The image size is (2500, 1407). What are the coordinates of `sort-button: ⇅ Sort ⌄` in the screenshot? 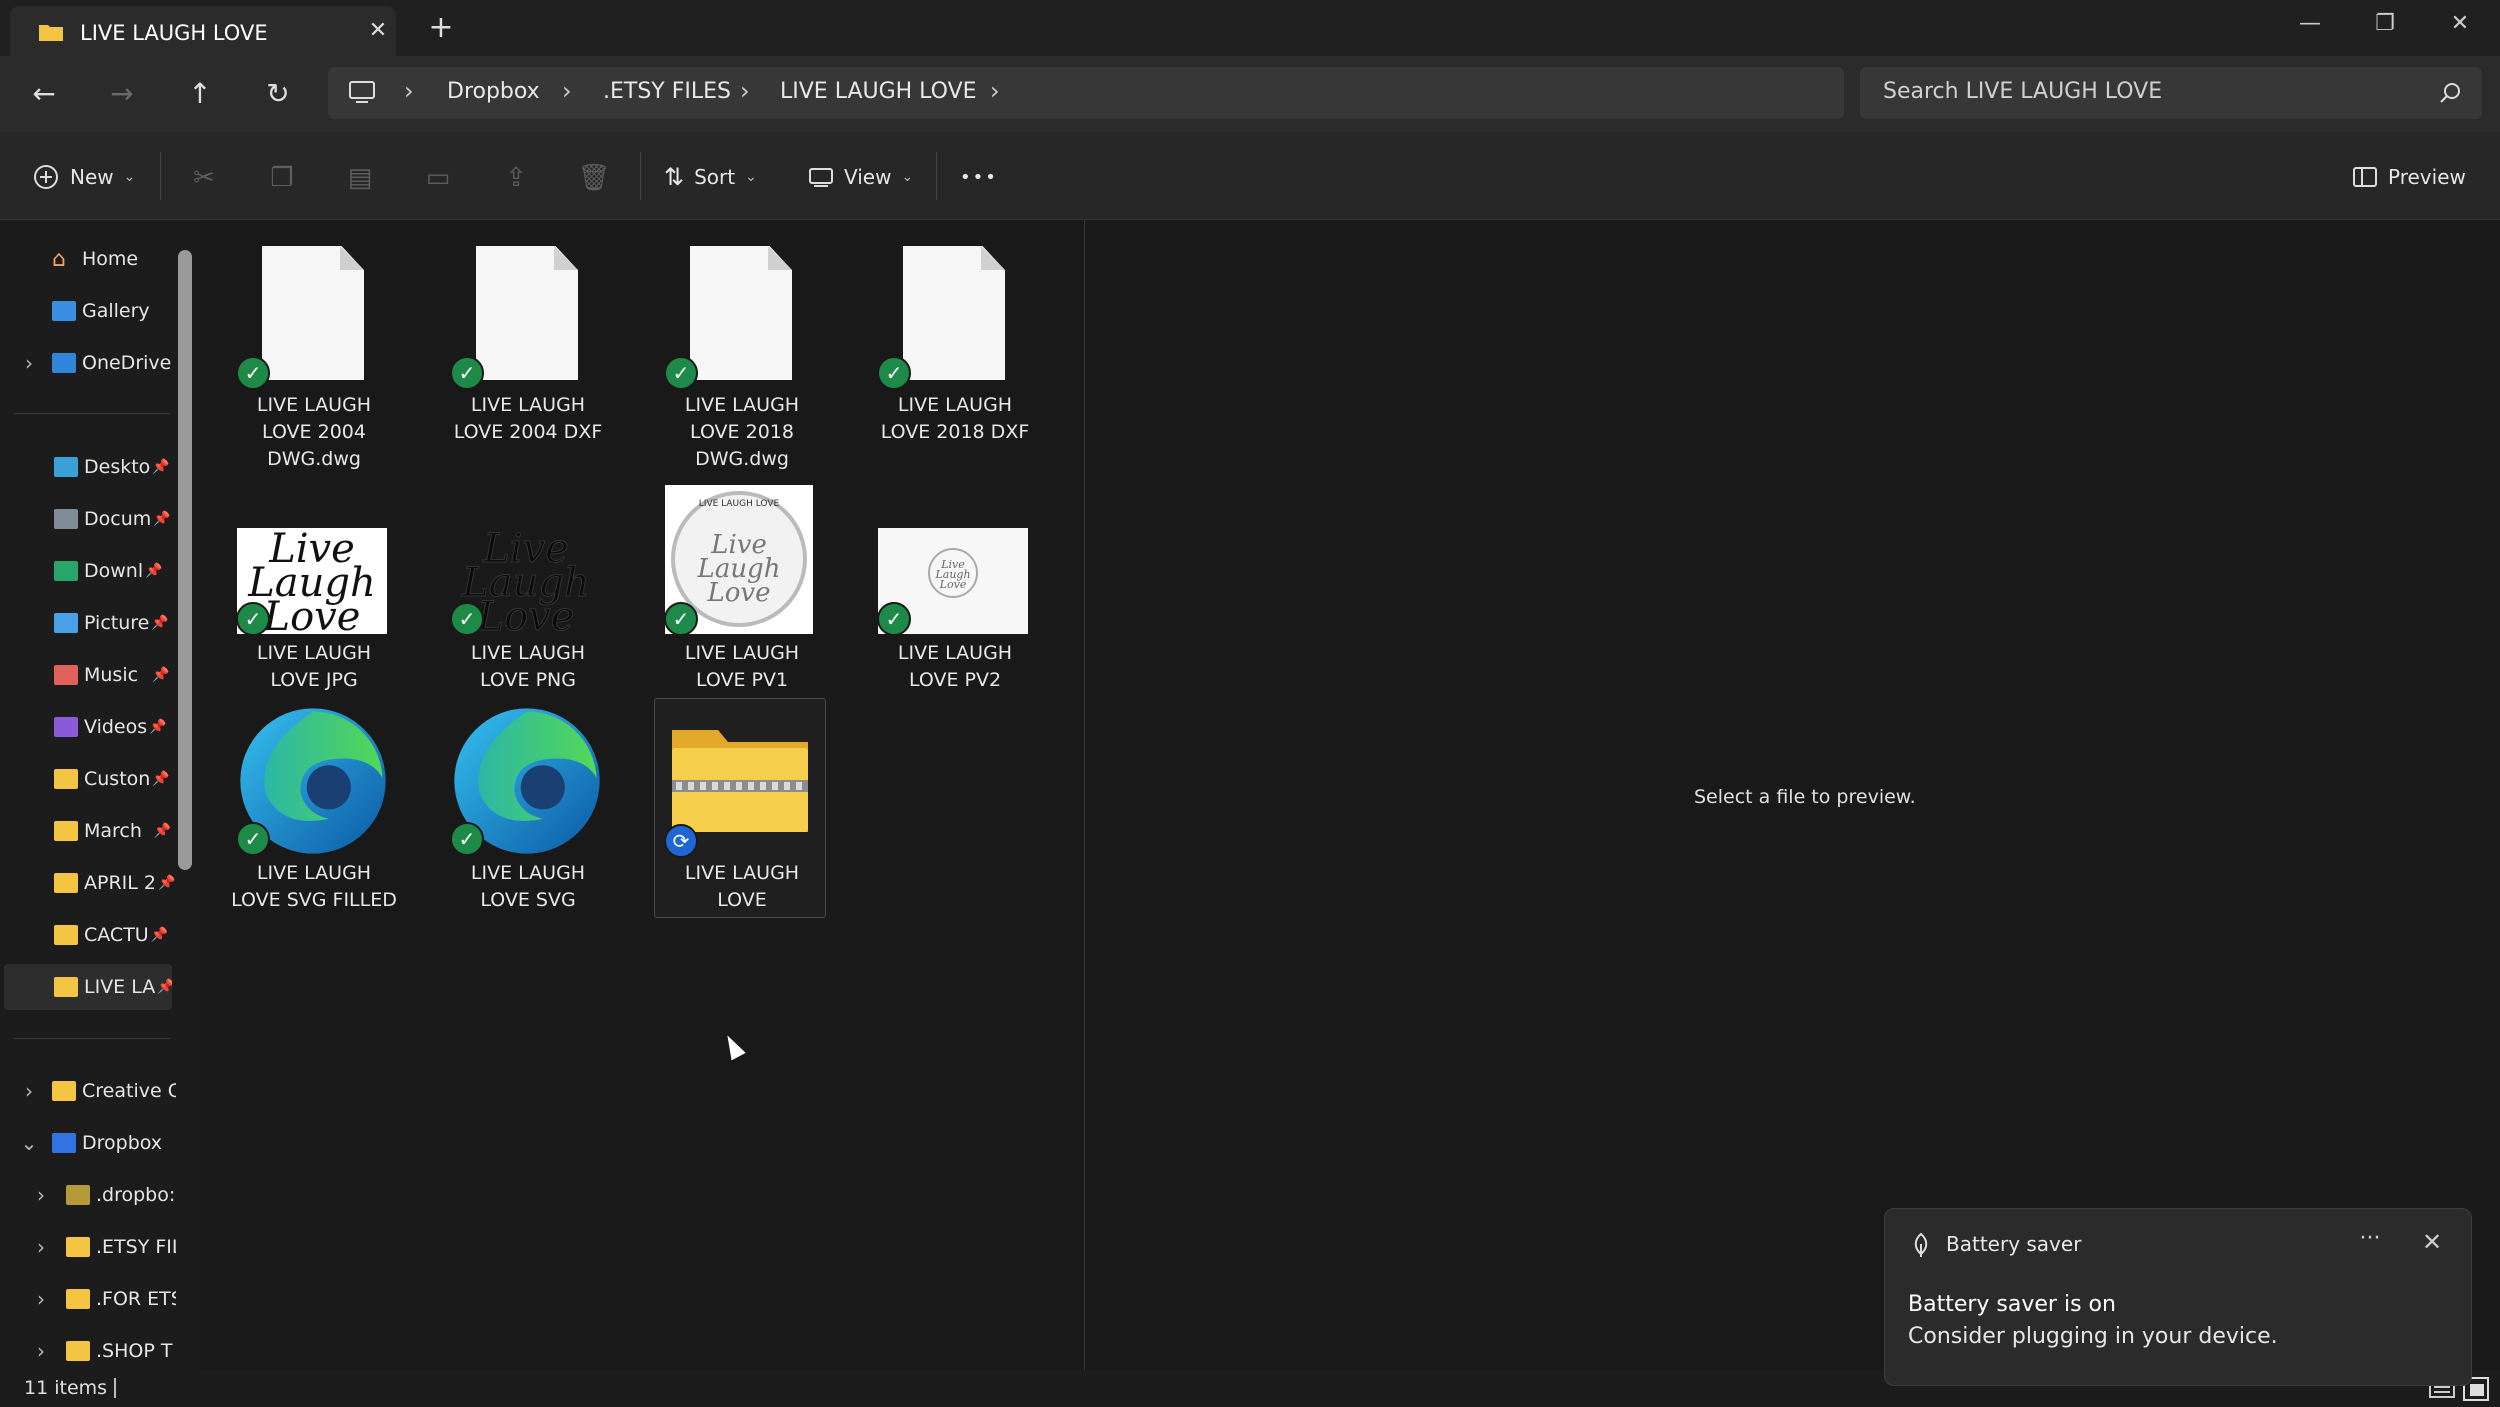 It's located at (710, 177).